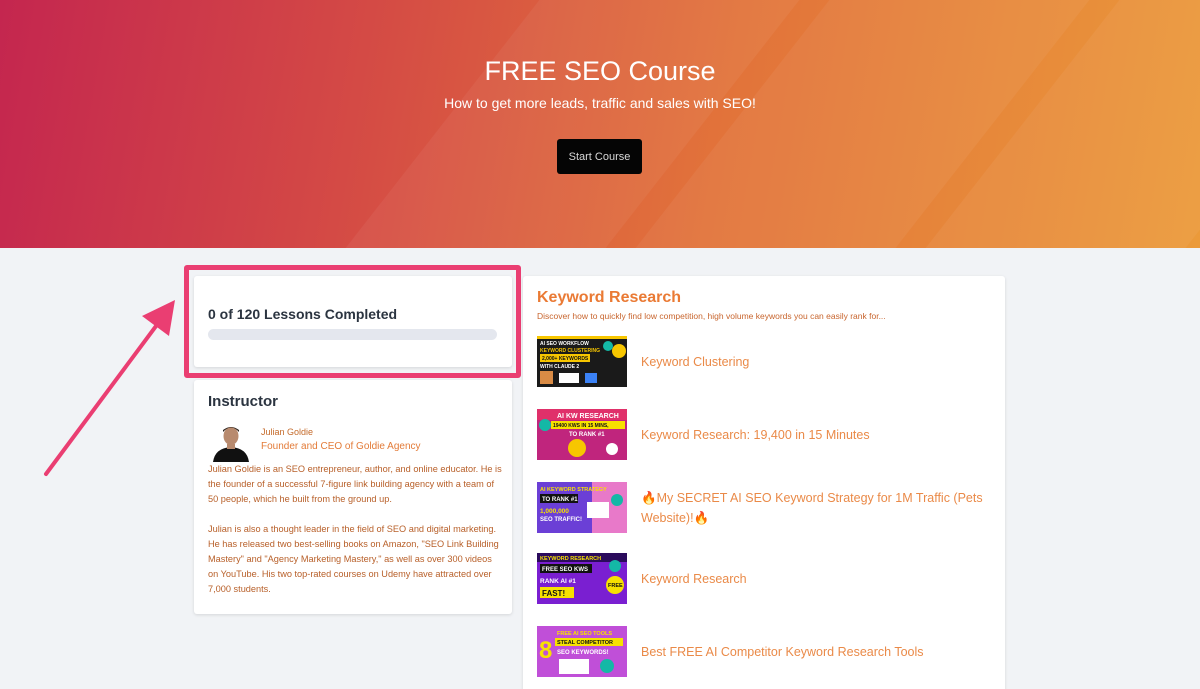  I want to click on thumb-text: KEYWORD RESEARCH, so click(570, 559).